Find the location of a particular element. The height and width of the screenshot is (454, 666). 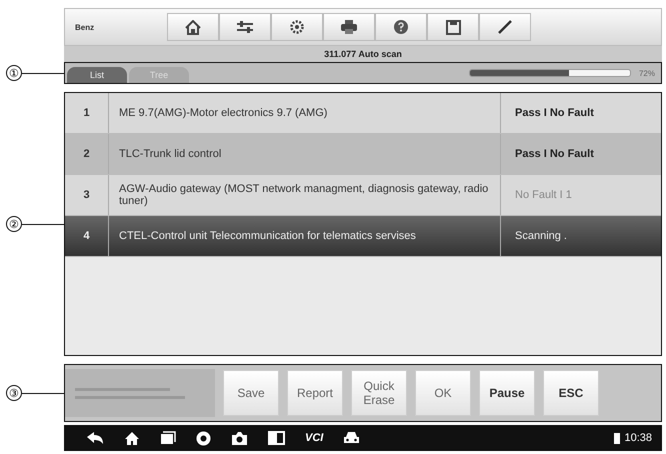

settings-icon is located at coordinates (297, 27).